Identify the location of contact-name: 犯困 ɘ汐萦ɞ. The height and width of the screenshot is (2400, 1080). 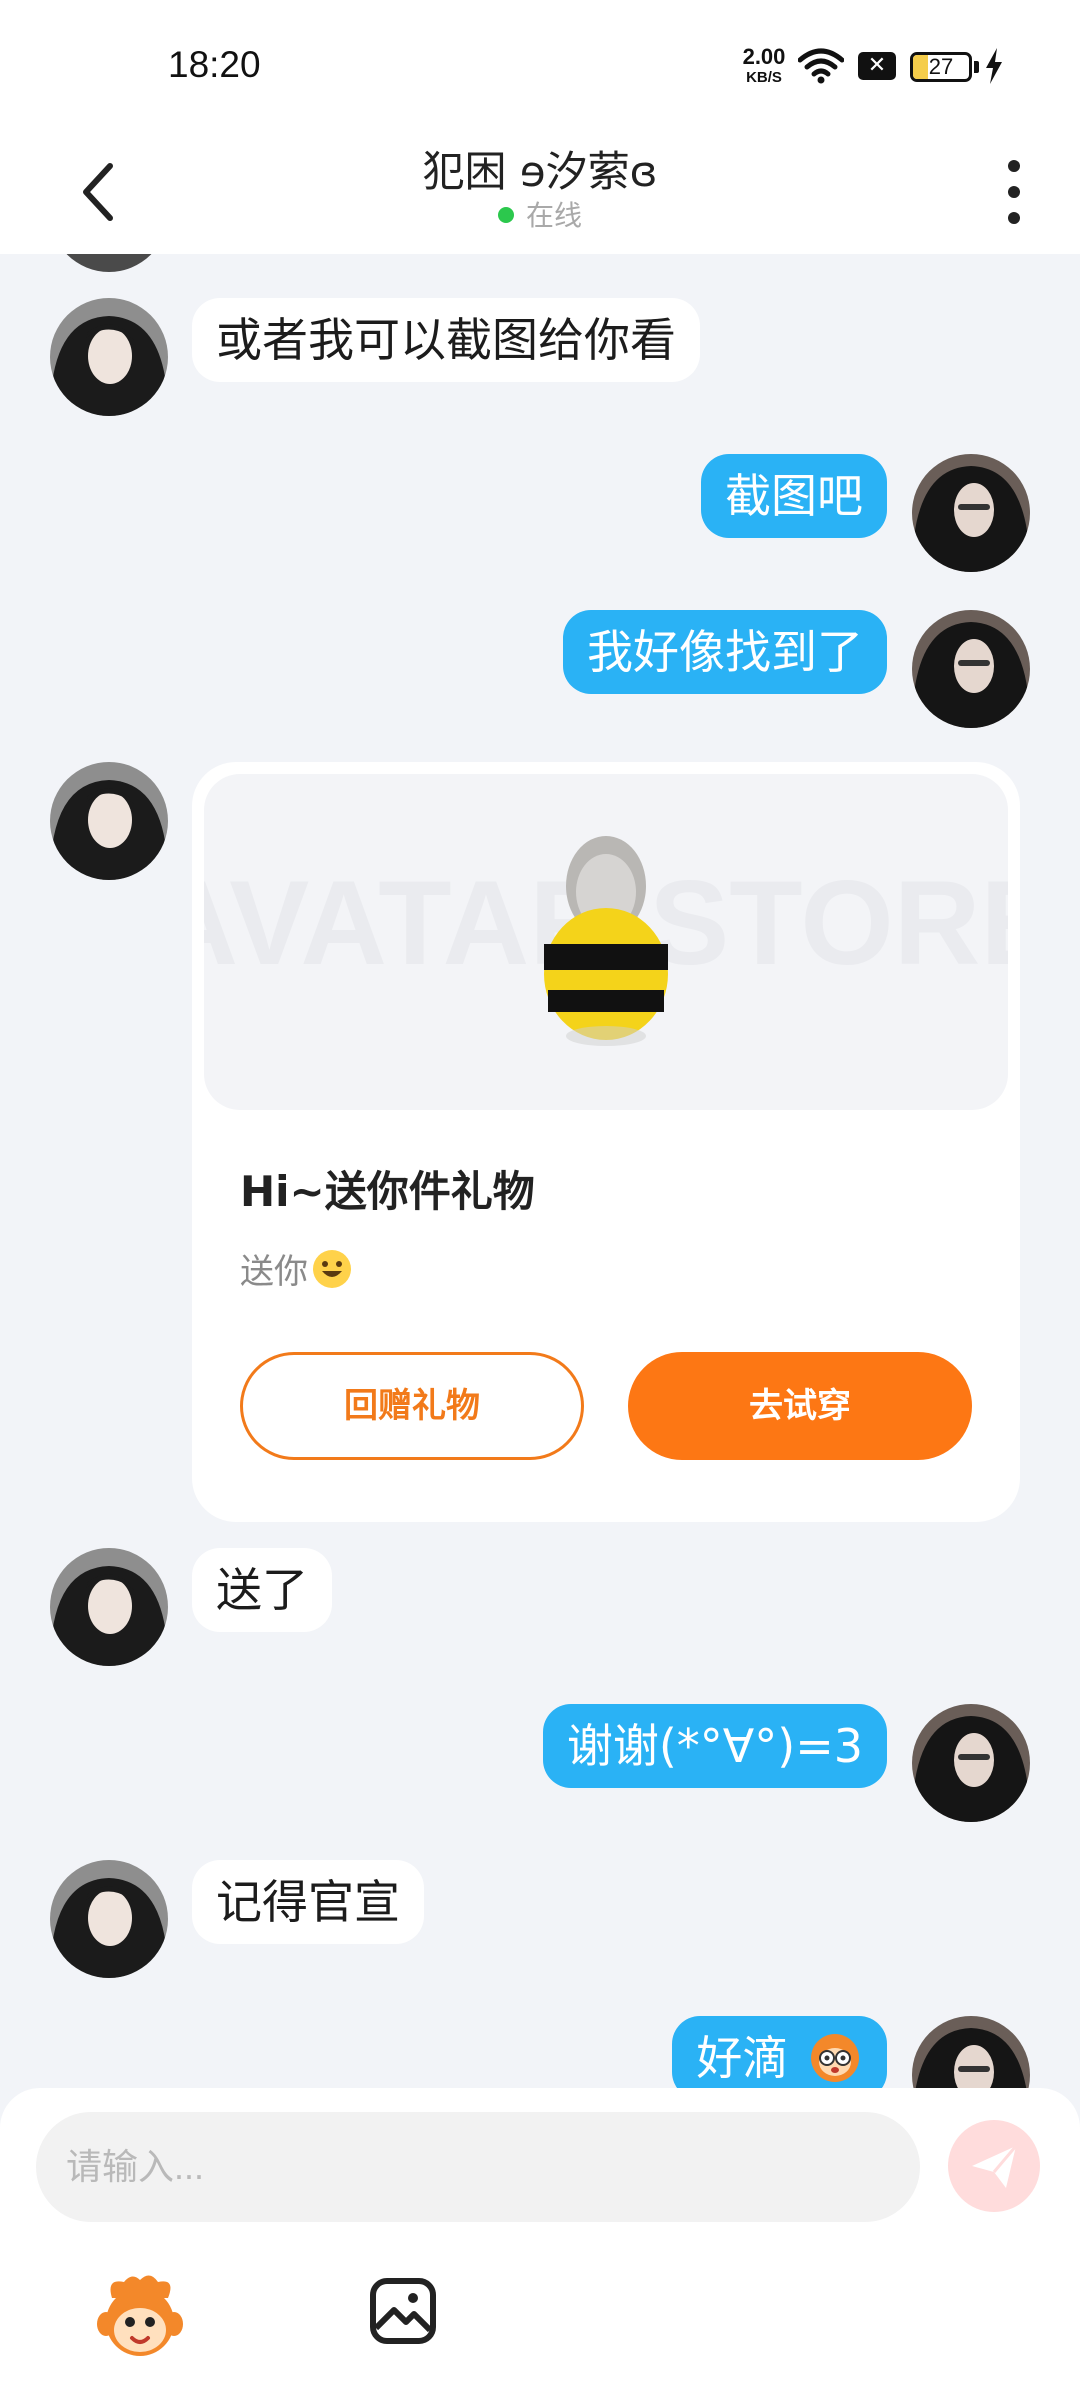
(540, 171).